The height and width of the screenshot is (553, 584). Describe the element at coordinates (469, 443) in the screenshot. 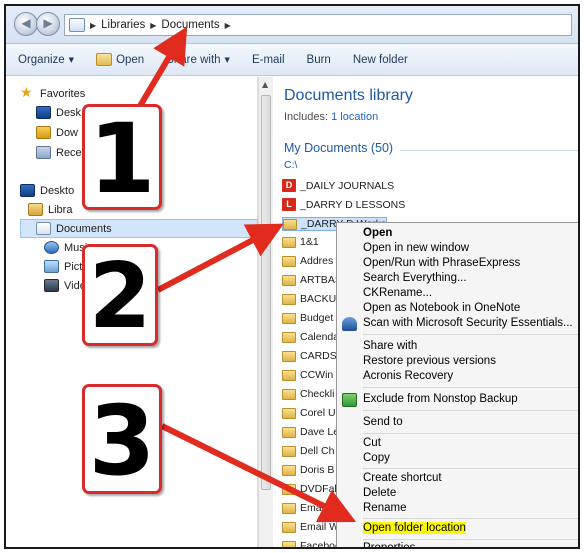

I see `menu-cut: Cut` at that location.